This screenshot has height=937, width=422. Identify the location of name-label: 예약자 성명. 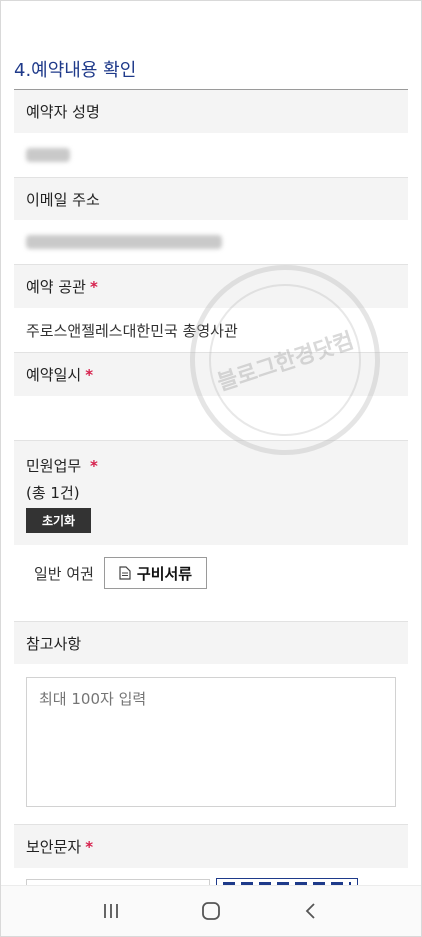
(63, 112).